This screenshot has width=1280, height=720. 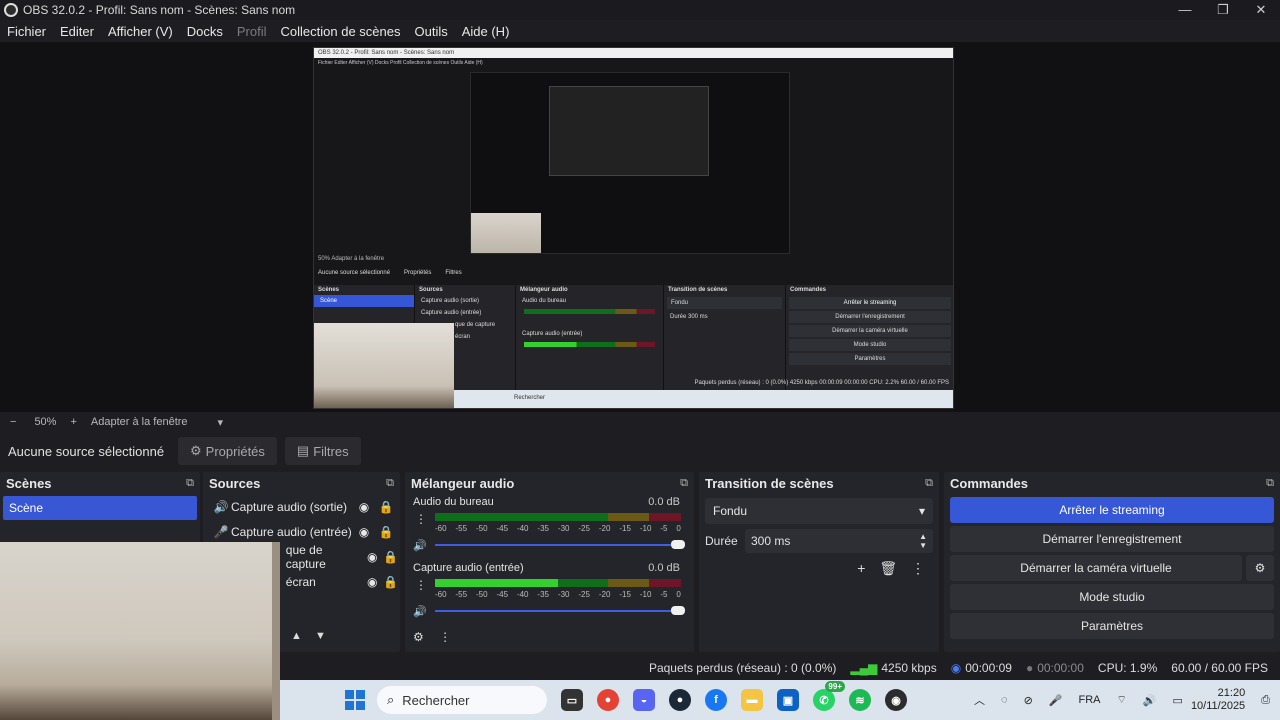 I want to click on level-meter, so click(x=558, y=583).